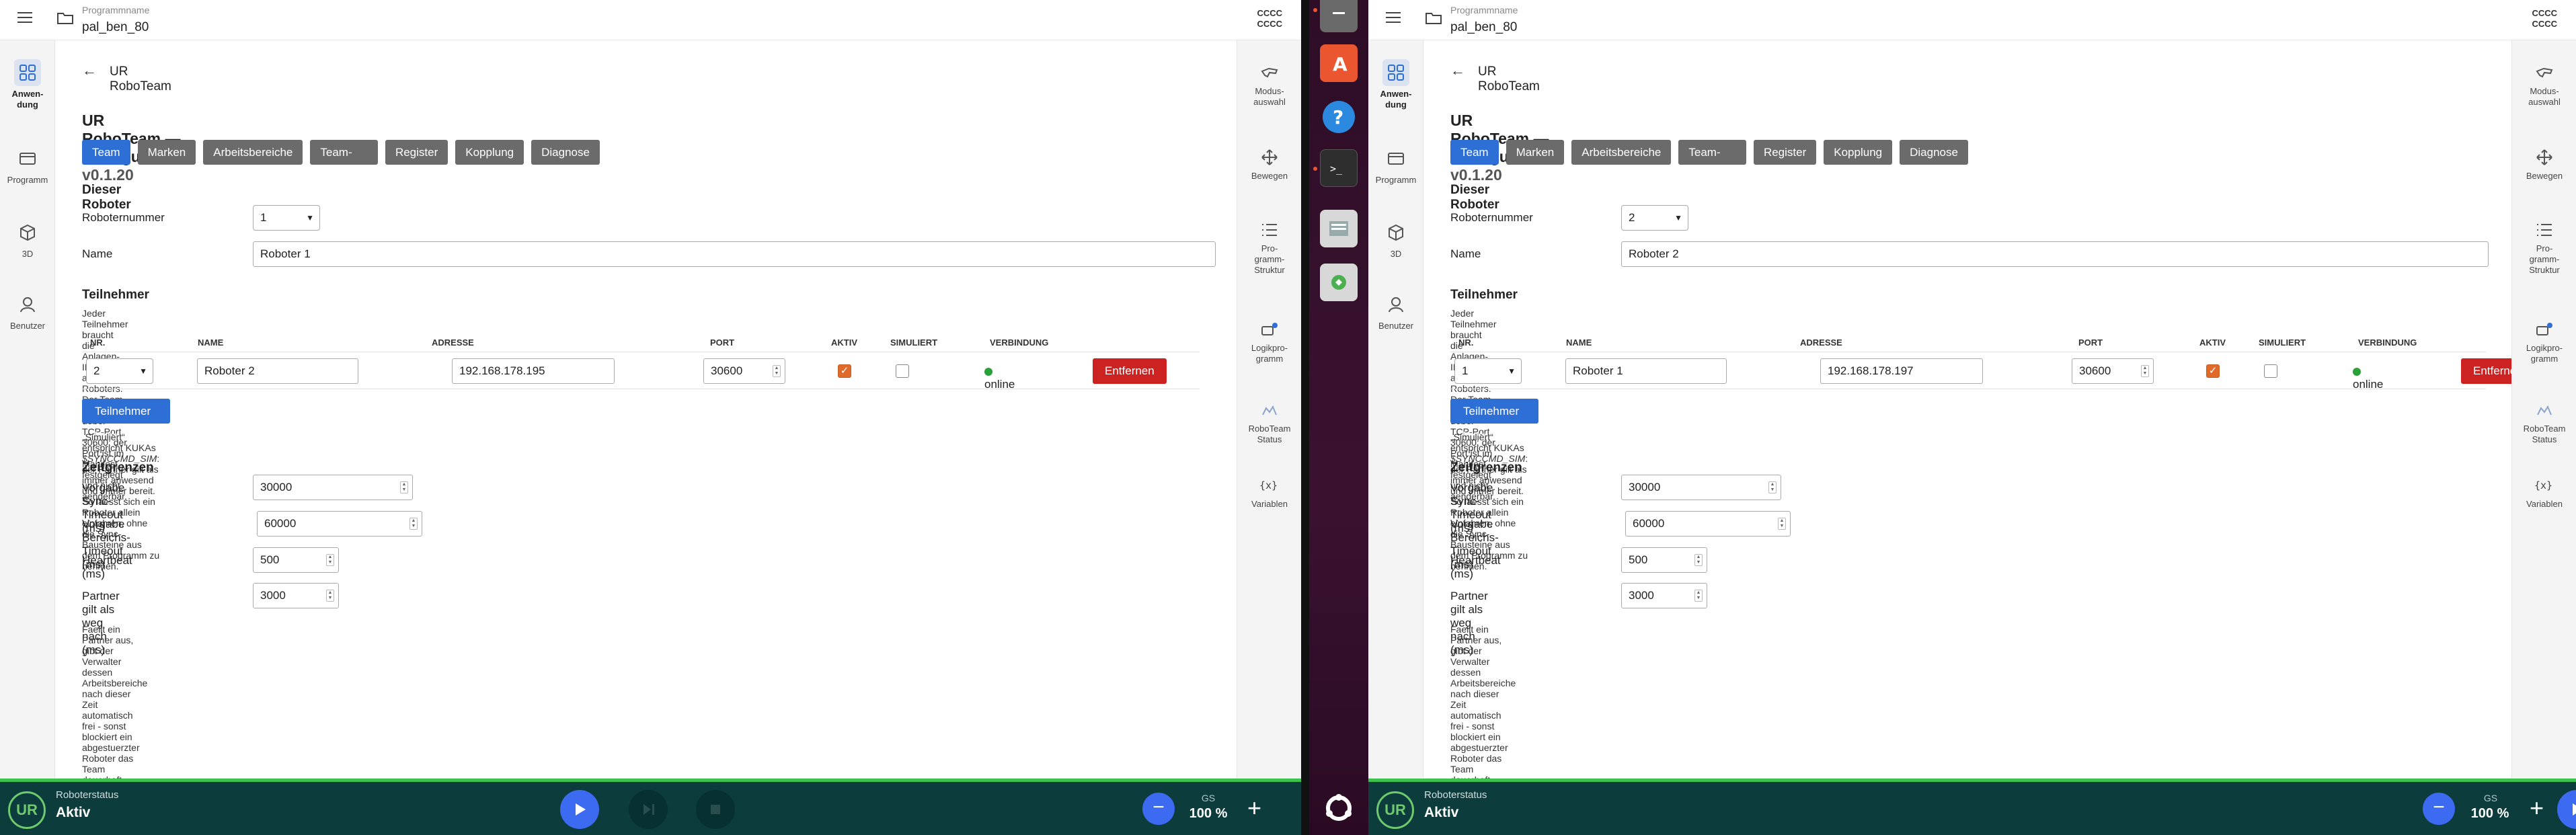 The image size is (2576, 835). What do you see at coordinates (735, 254) in the screenshot?
I see `robot-name-input: Roboter 1` at bounding box center [735, 254].